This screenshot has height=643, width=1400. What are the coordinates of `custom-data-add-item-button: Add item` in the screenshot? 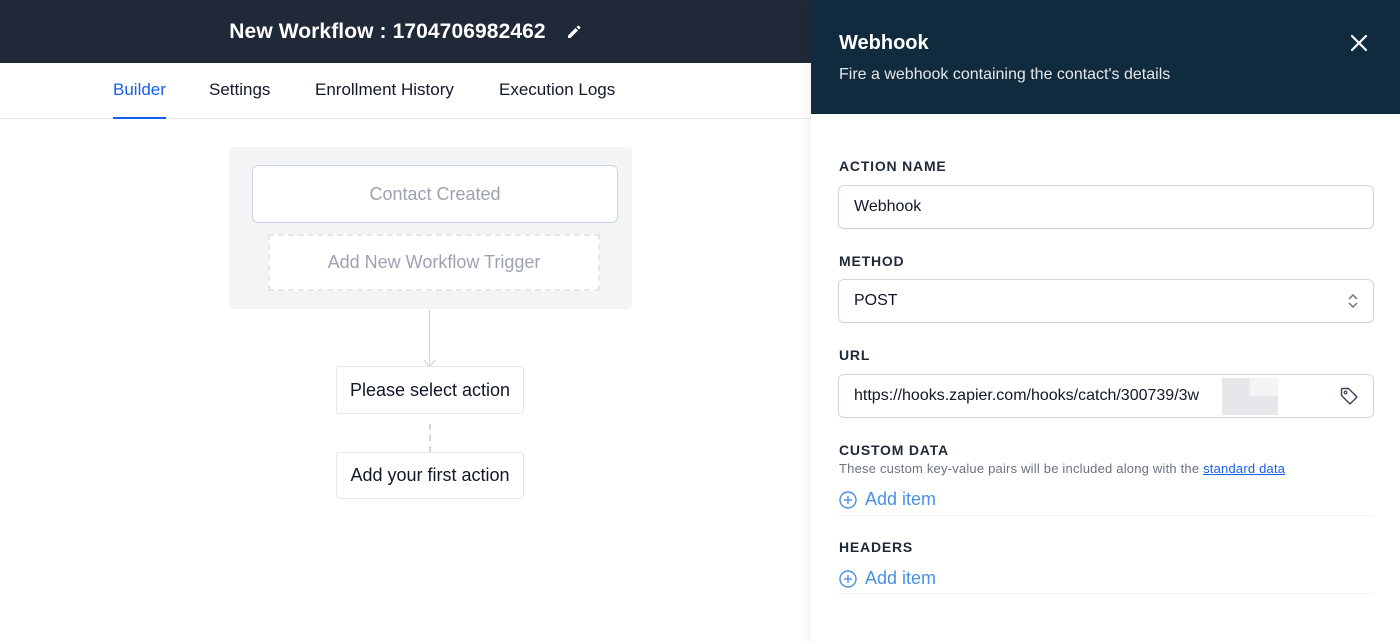 It's located at (887, 499).